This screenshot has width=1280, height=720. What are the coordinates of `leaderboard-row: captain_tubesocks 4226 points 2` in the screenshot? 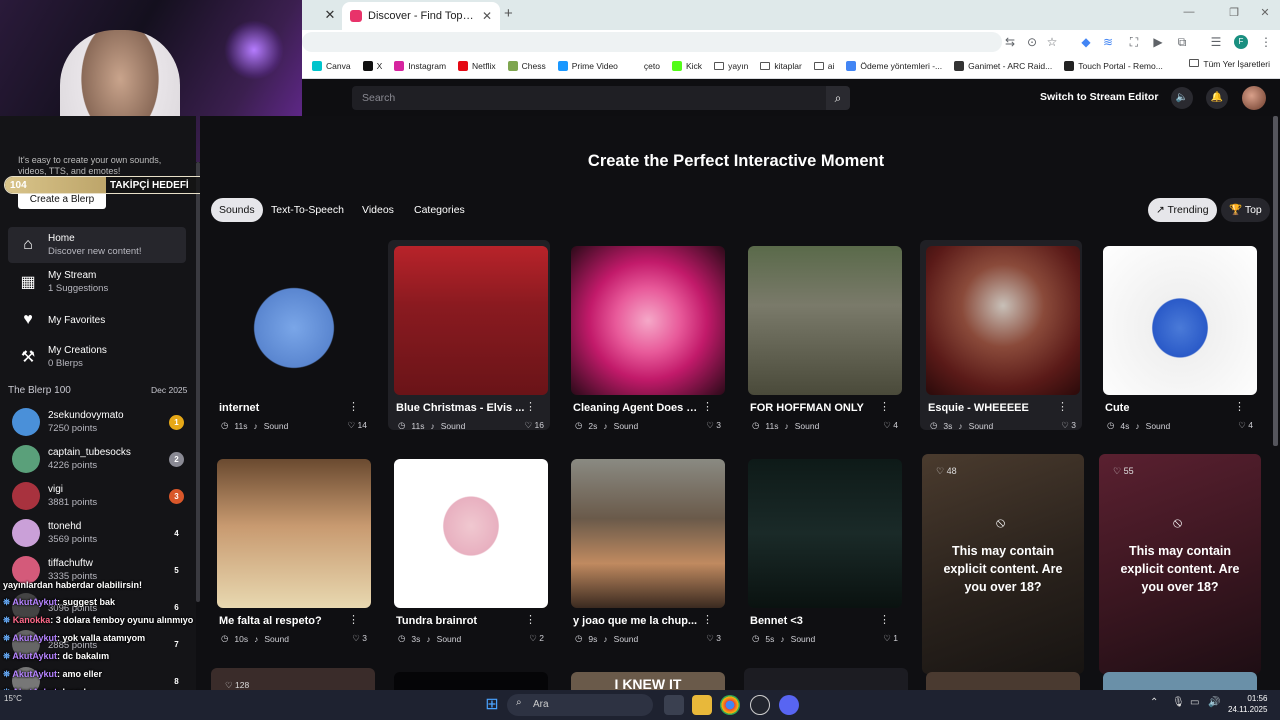 It's located at (98, 459).